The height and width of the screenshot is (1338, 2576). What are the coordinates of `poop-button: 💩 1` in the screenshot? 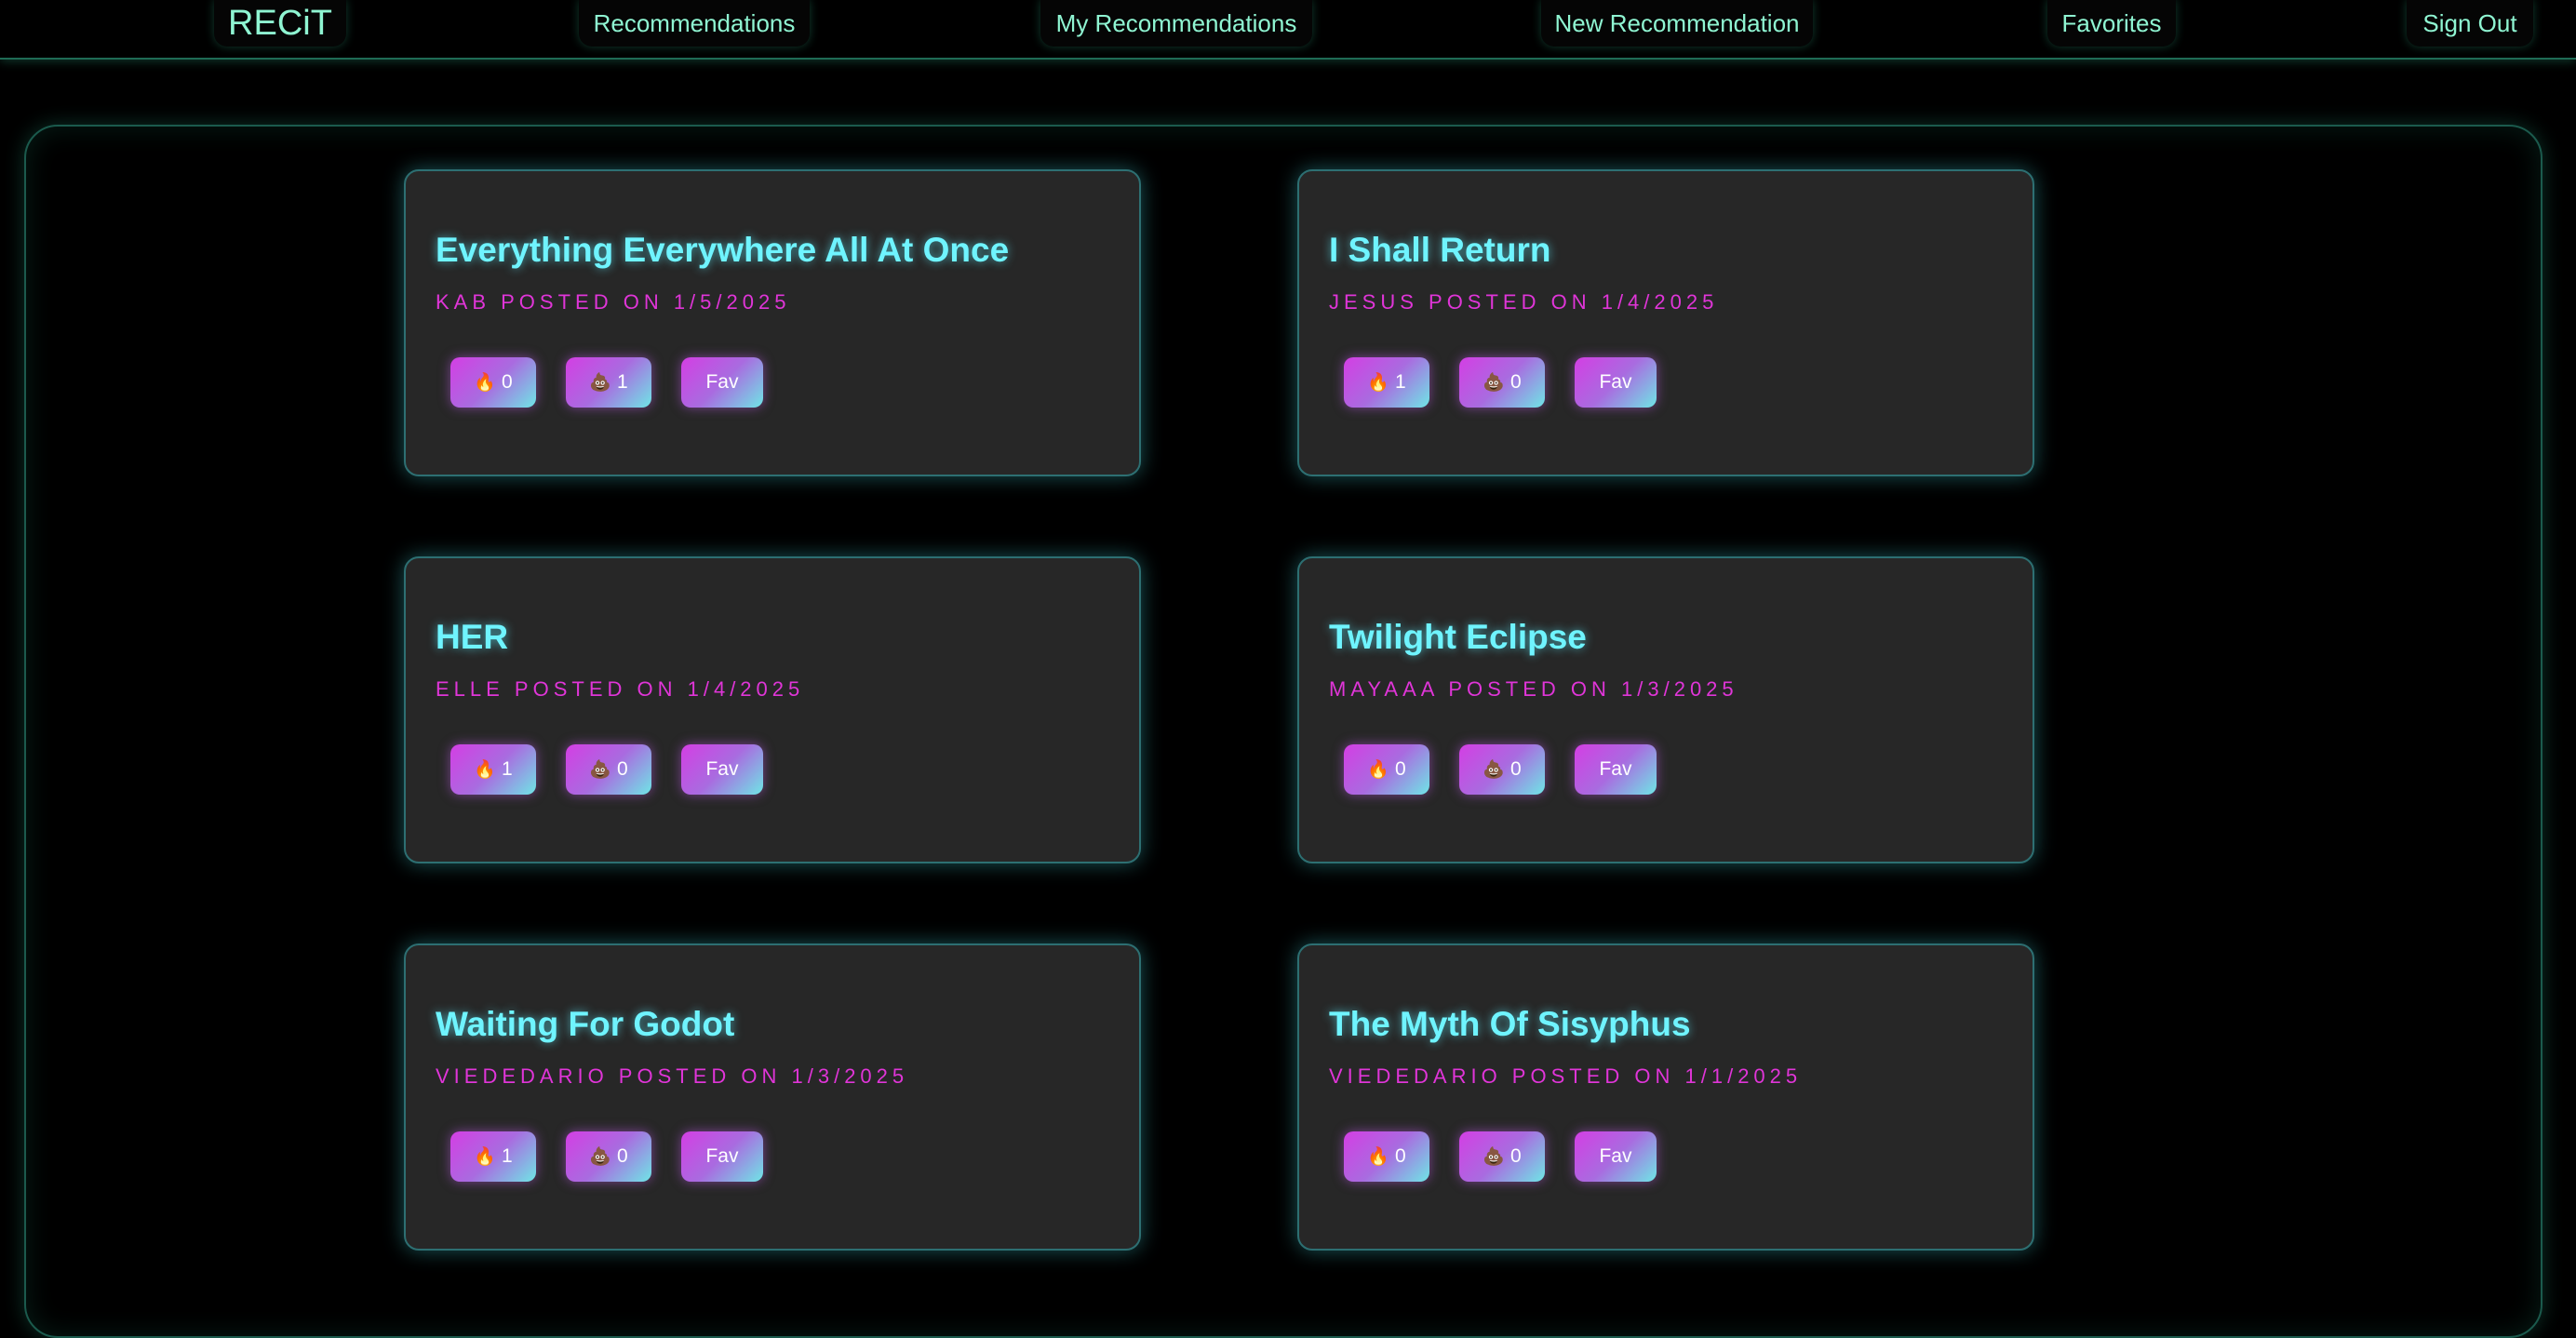 It's located at (608, 382).